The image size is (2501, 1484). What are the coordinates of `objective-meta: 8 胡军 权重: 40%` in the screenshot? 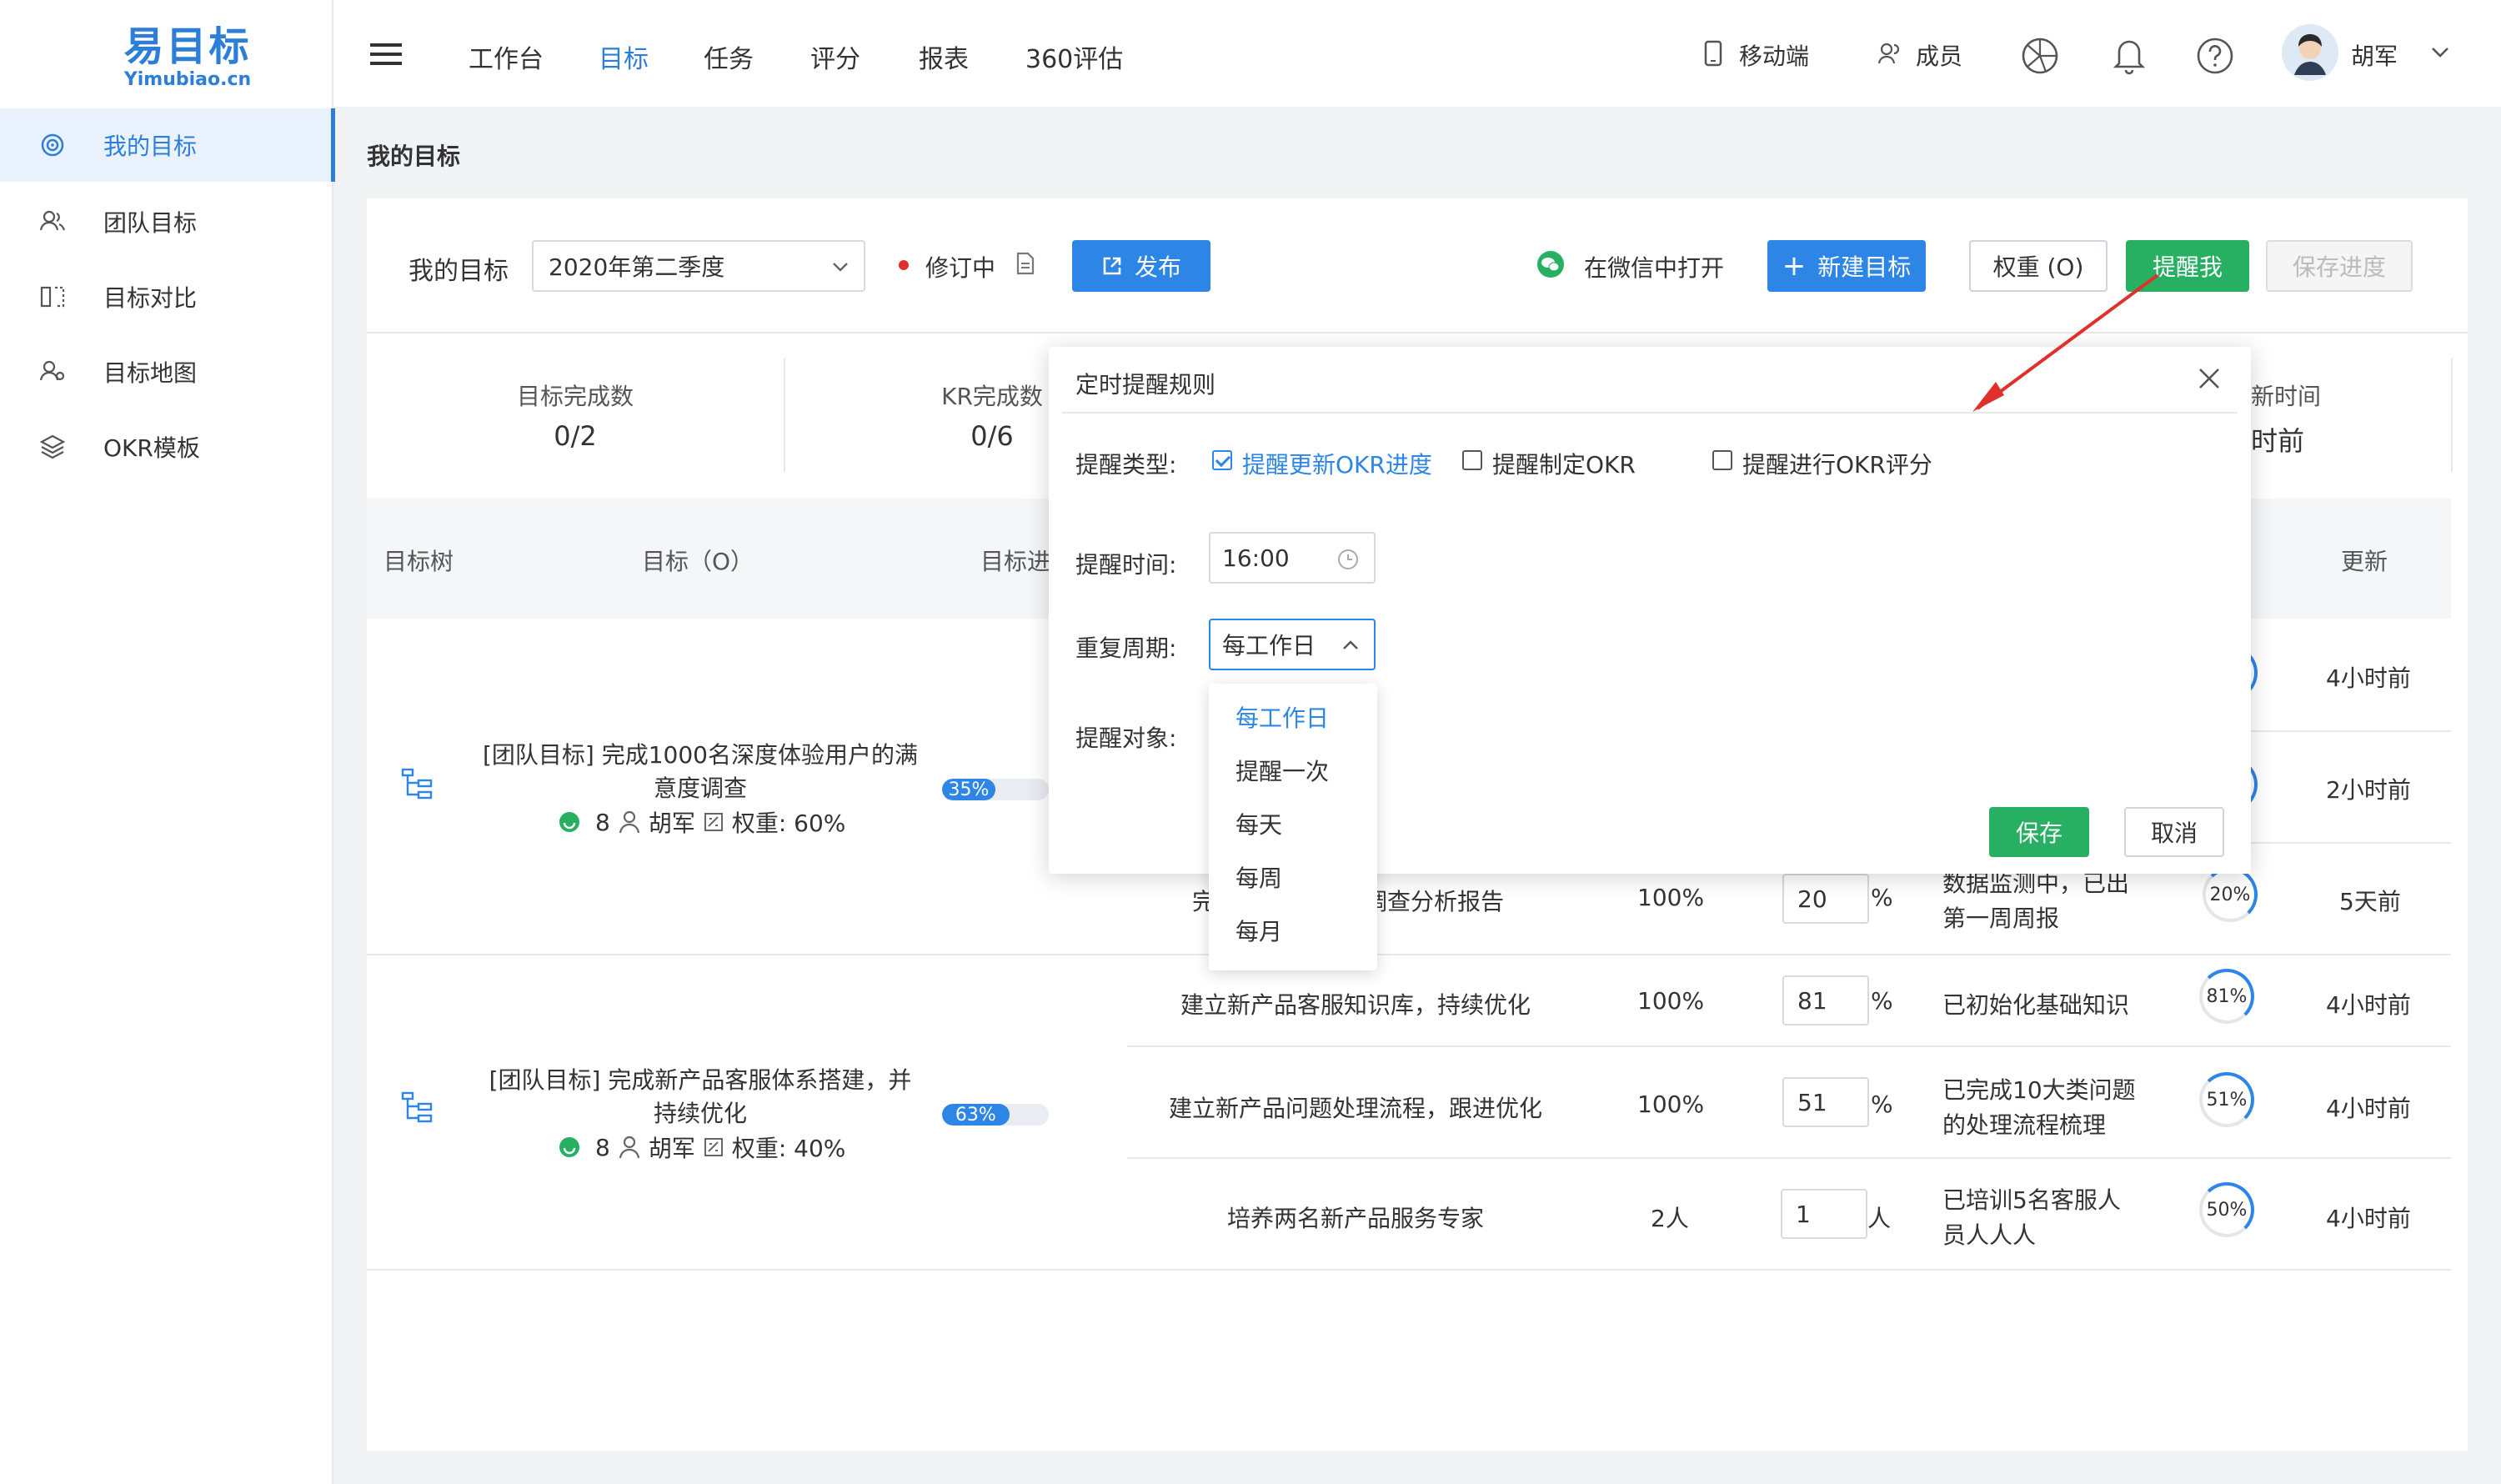 It's located at (702, 1147).